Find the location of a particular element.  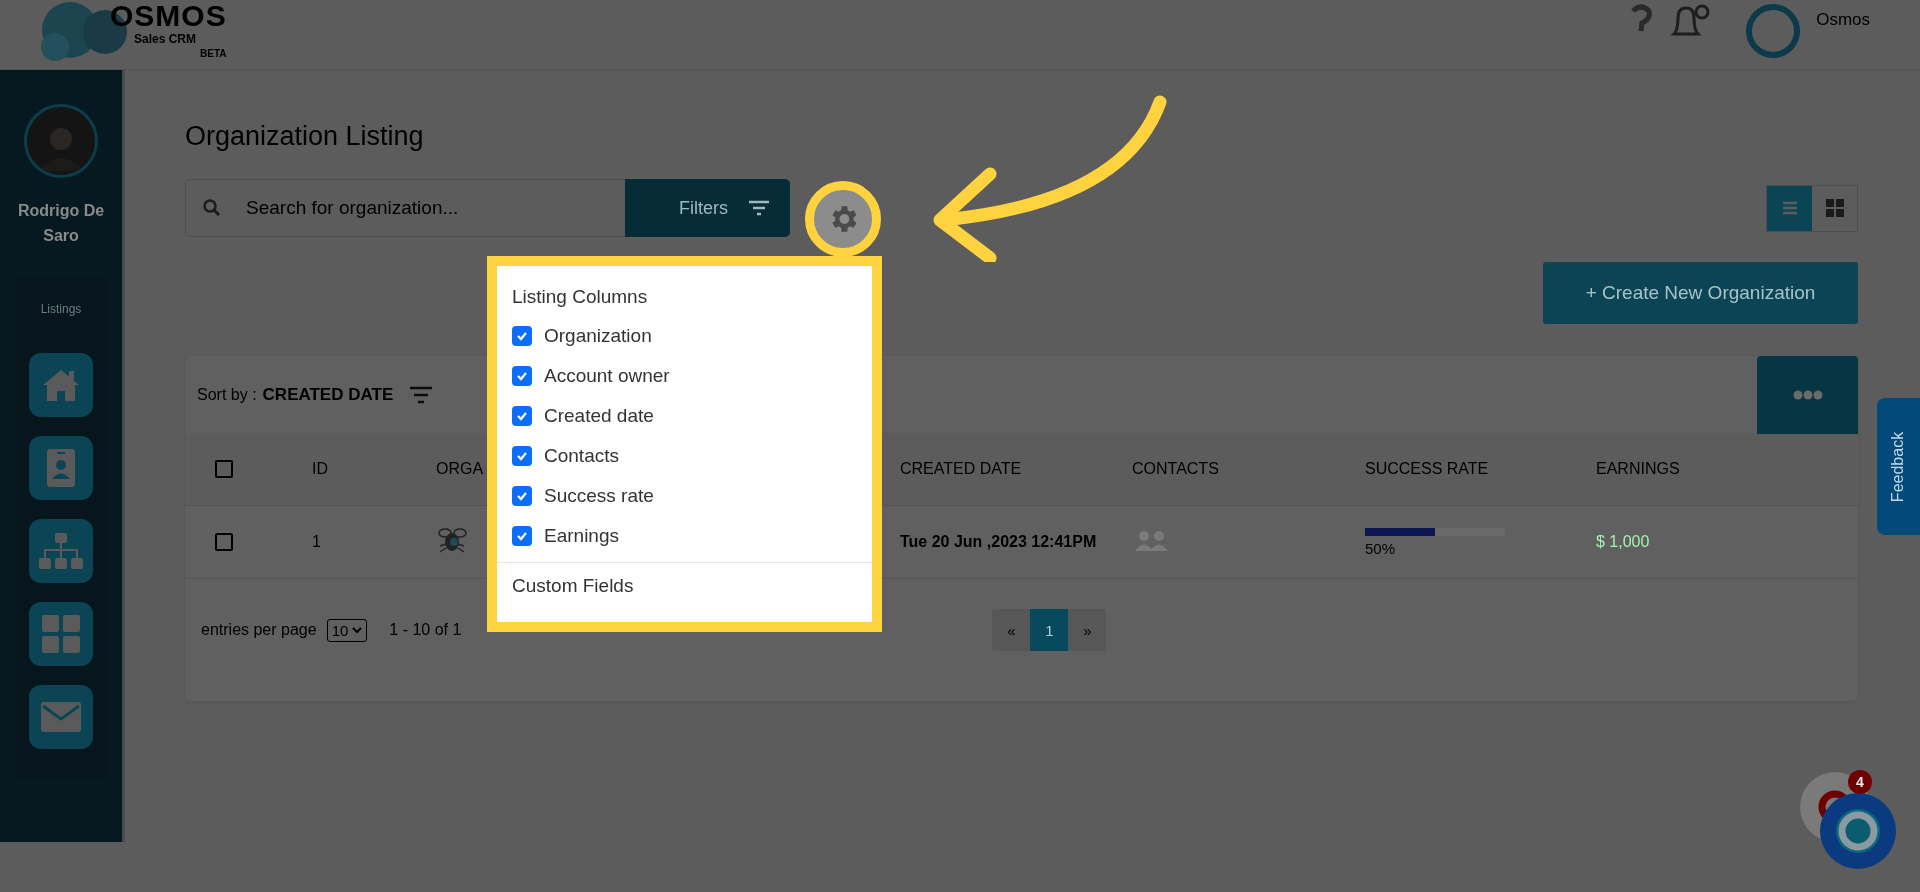

table-cell-text: 50% is located at coordinates (1381, 548).